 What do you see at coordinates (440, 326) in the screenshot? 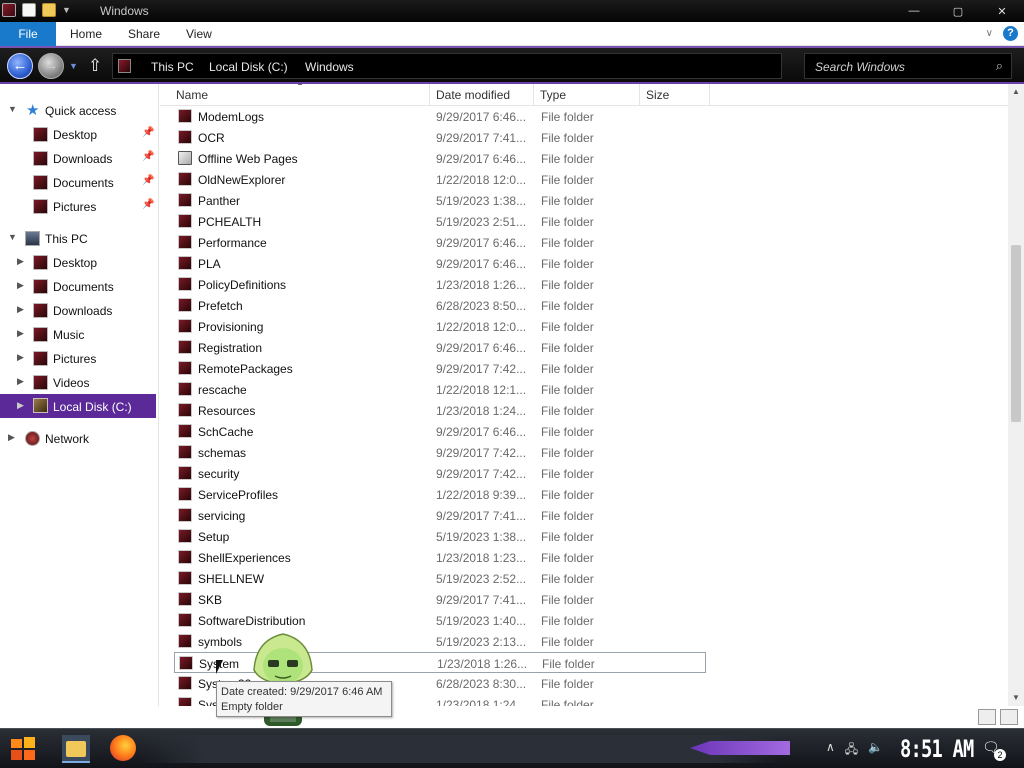
I see `file-row: Provisioning 1/22/2018 12:0... File folder` at bounding box center [440, 326].